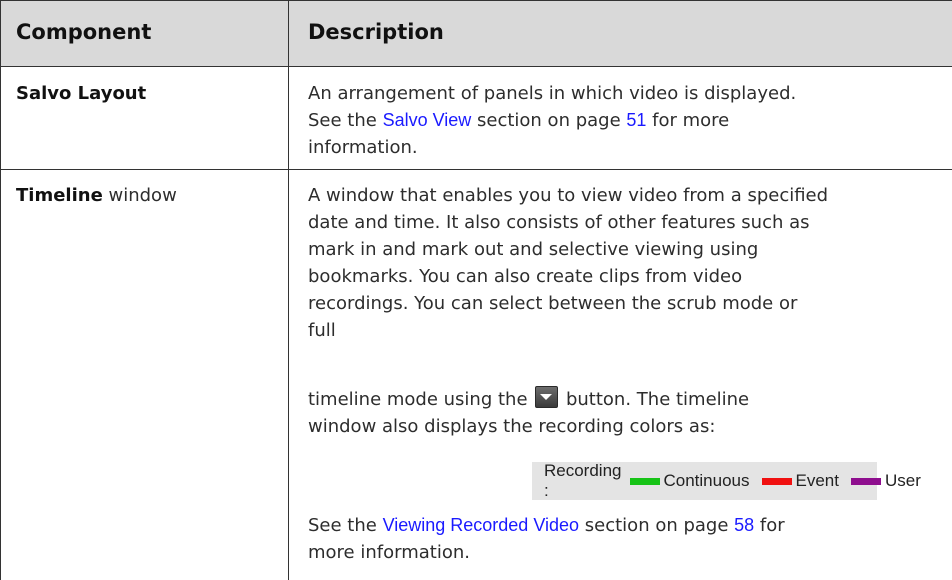 This screenshot has width=952, height=580. Describe the element at coordinates (583, 480) in the screenshot. I see `legend-label: Recording :` at that location.